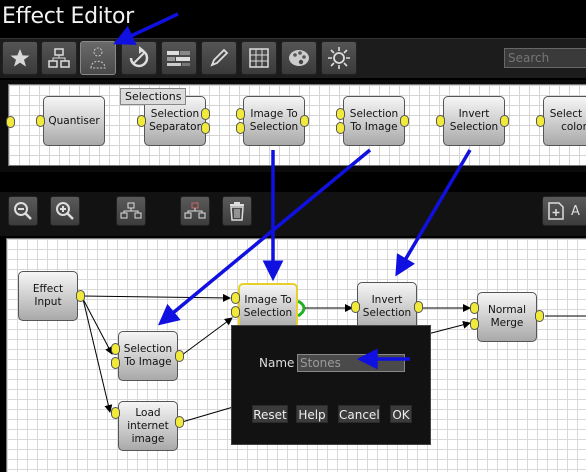  I want to click on add-node-button: A, so click(564, 211).